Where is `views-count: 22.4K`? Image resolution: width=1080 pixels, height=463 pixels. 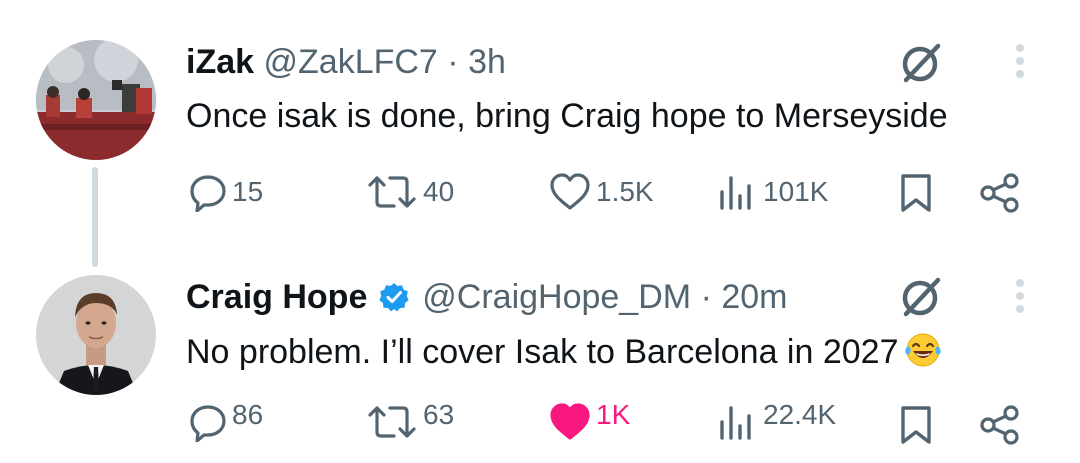 views-count: 22.4K is located at coordinates (800, 414).